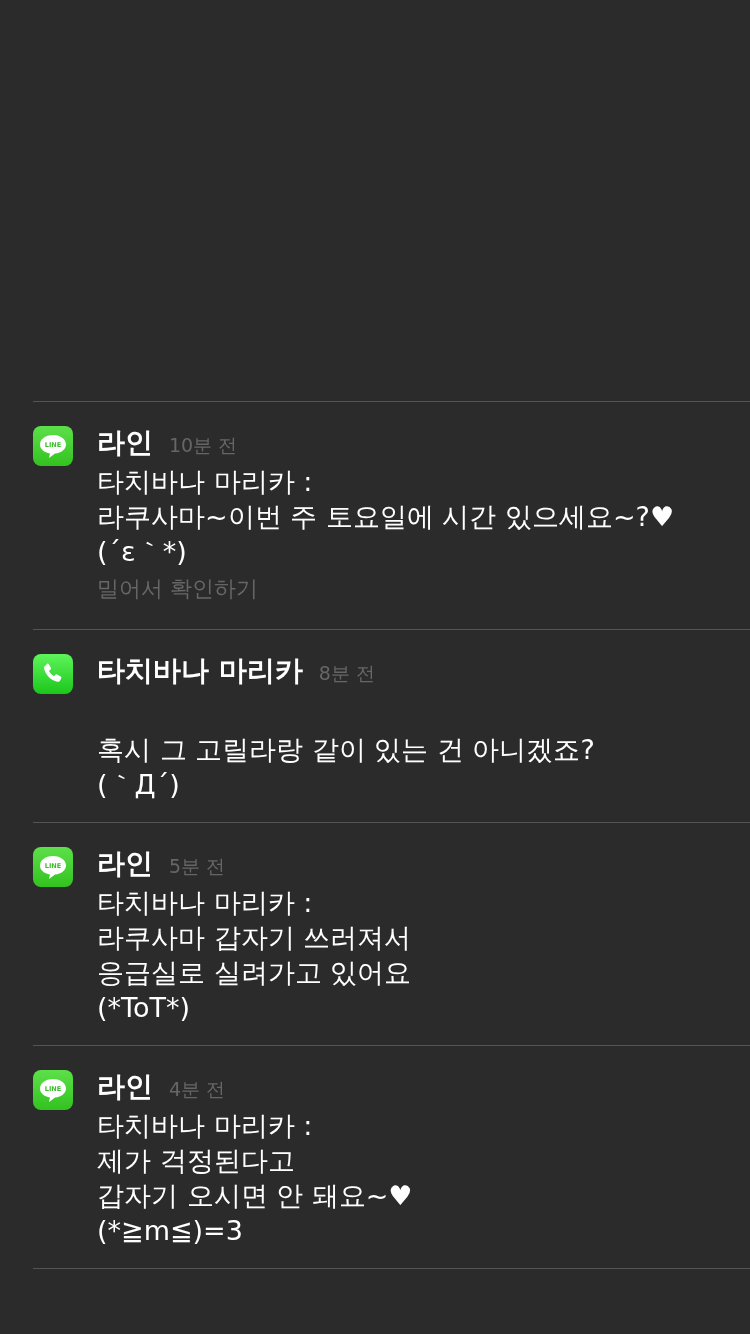  What do you see at coordinates (254, 973) in the screenshot?
I see `message-line: 응급실로 실려가고 있어요` at bounding box center [254, 973].